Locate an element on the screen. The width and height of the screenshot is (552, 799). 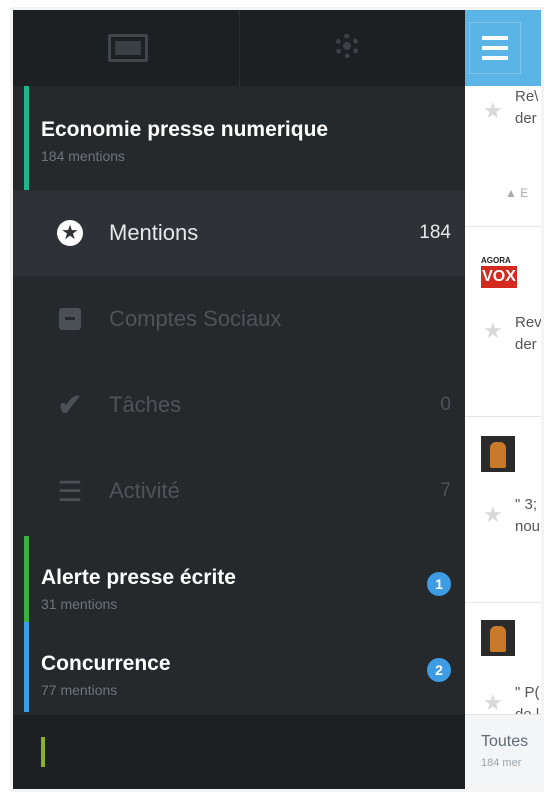
logo-top-text: AGORA is located at coordinates (496, 260).